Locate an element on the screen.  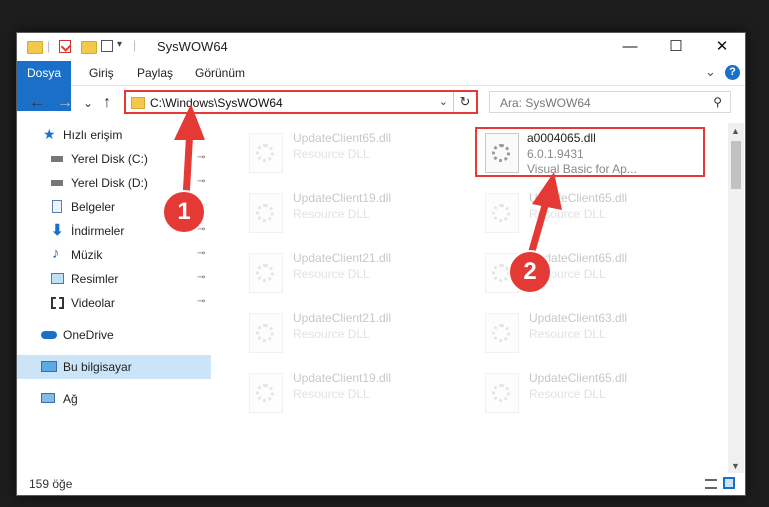
annotation-badge-2: 2 is located at coordinates (530, 272).